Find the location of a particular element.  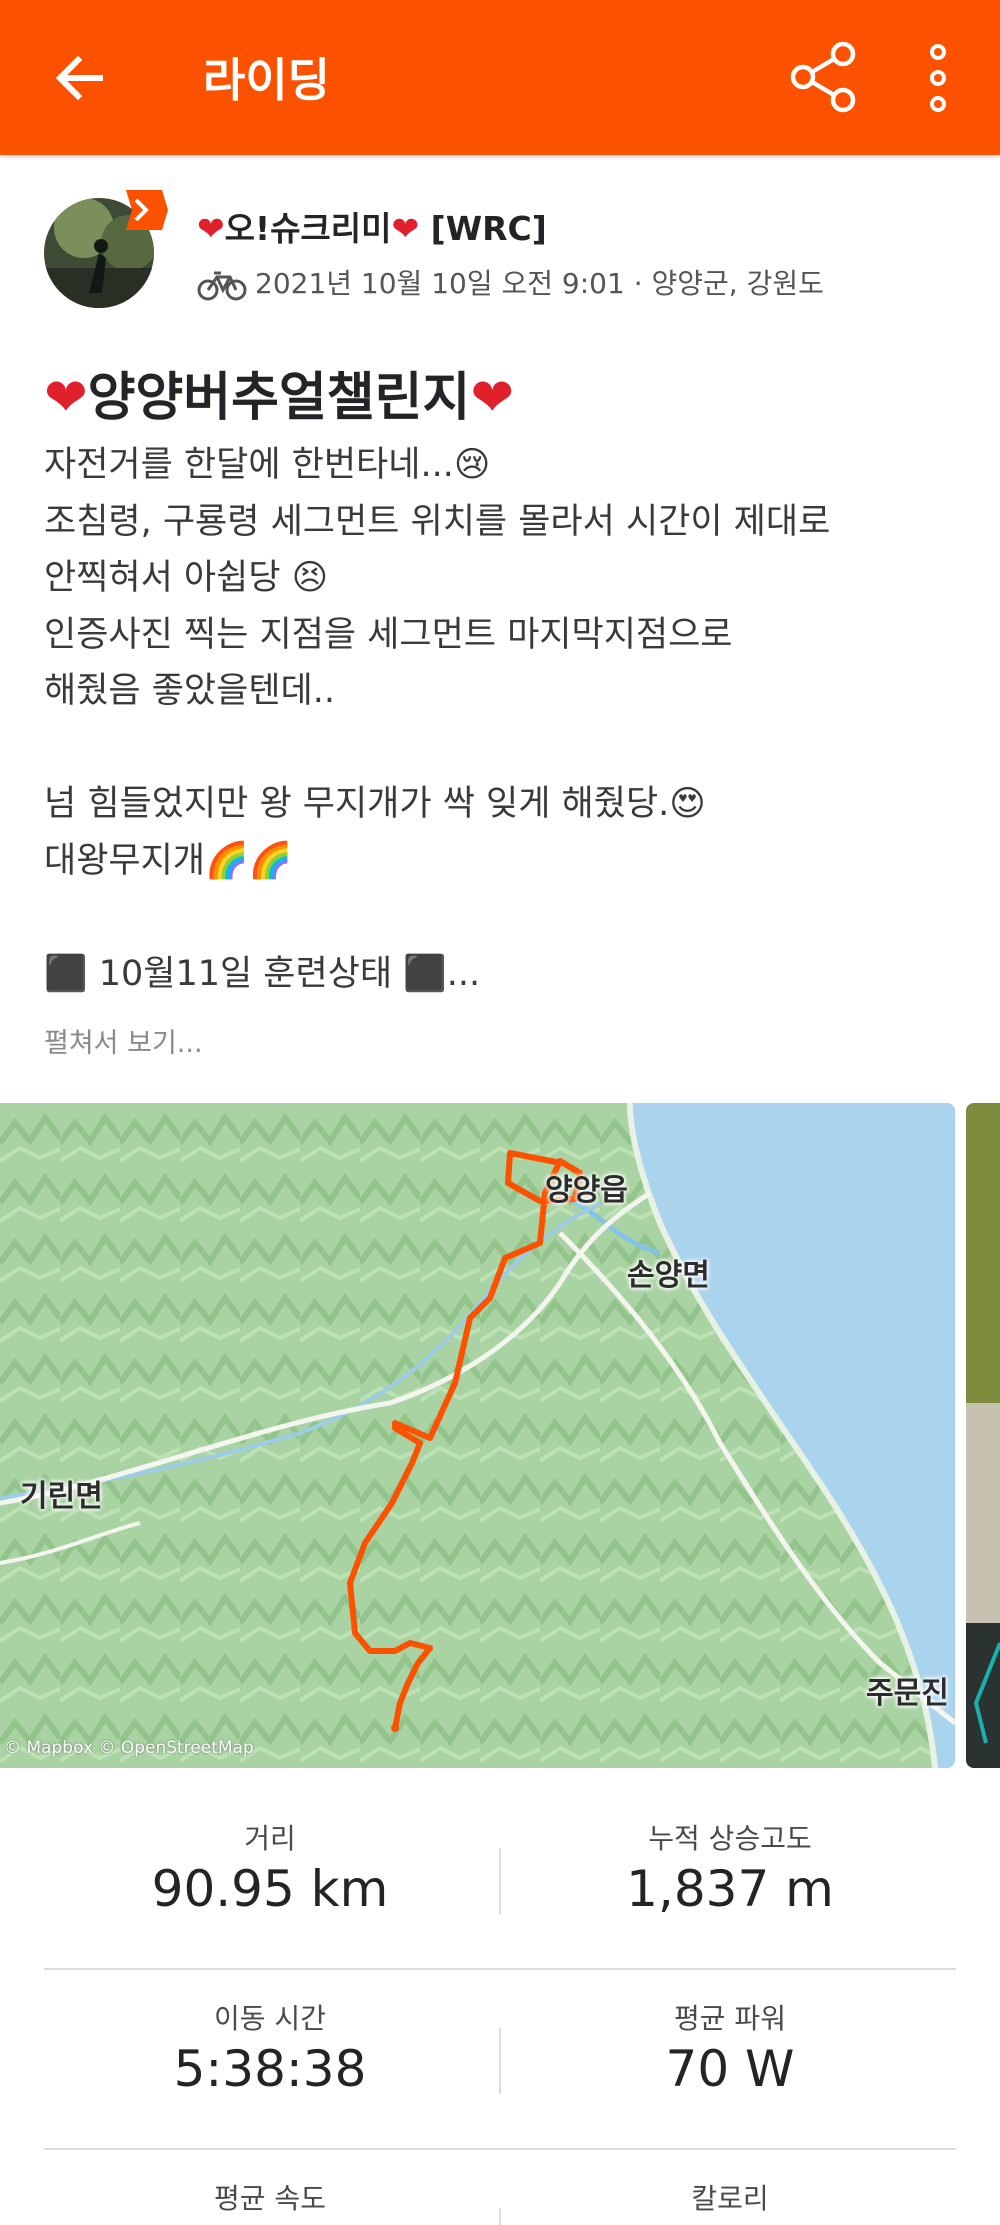

stat-avg-power-value: 70 W is located at coordinates (730, 2069).